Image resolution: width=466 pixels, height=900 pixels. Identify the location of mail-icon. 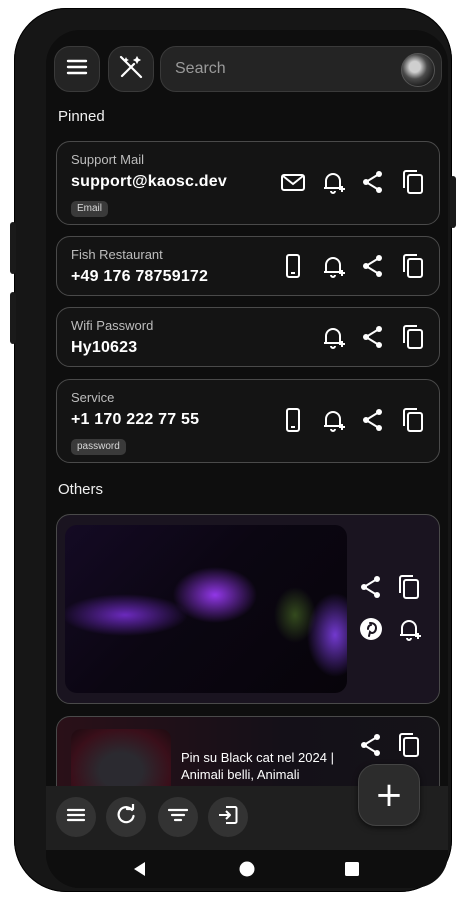
(293, 182).